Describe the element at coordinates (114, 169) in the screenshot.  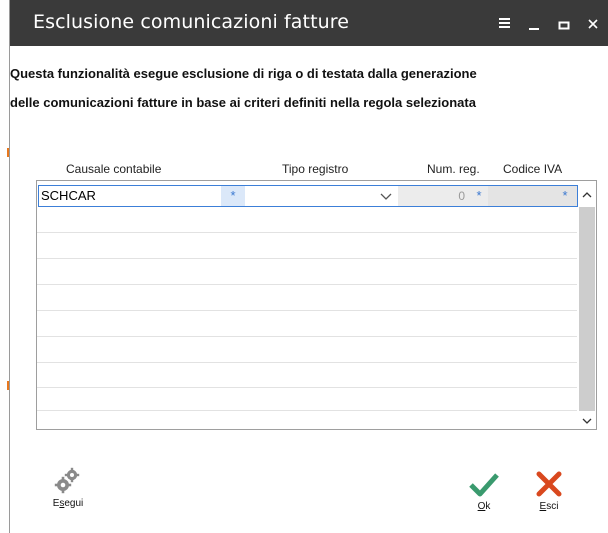
I see `column-header-causale: Causale contabile` at that location.